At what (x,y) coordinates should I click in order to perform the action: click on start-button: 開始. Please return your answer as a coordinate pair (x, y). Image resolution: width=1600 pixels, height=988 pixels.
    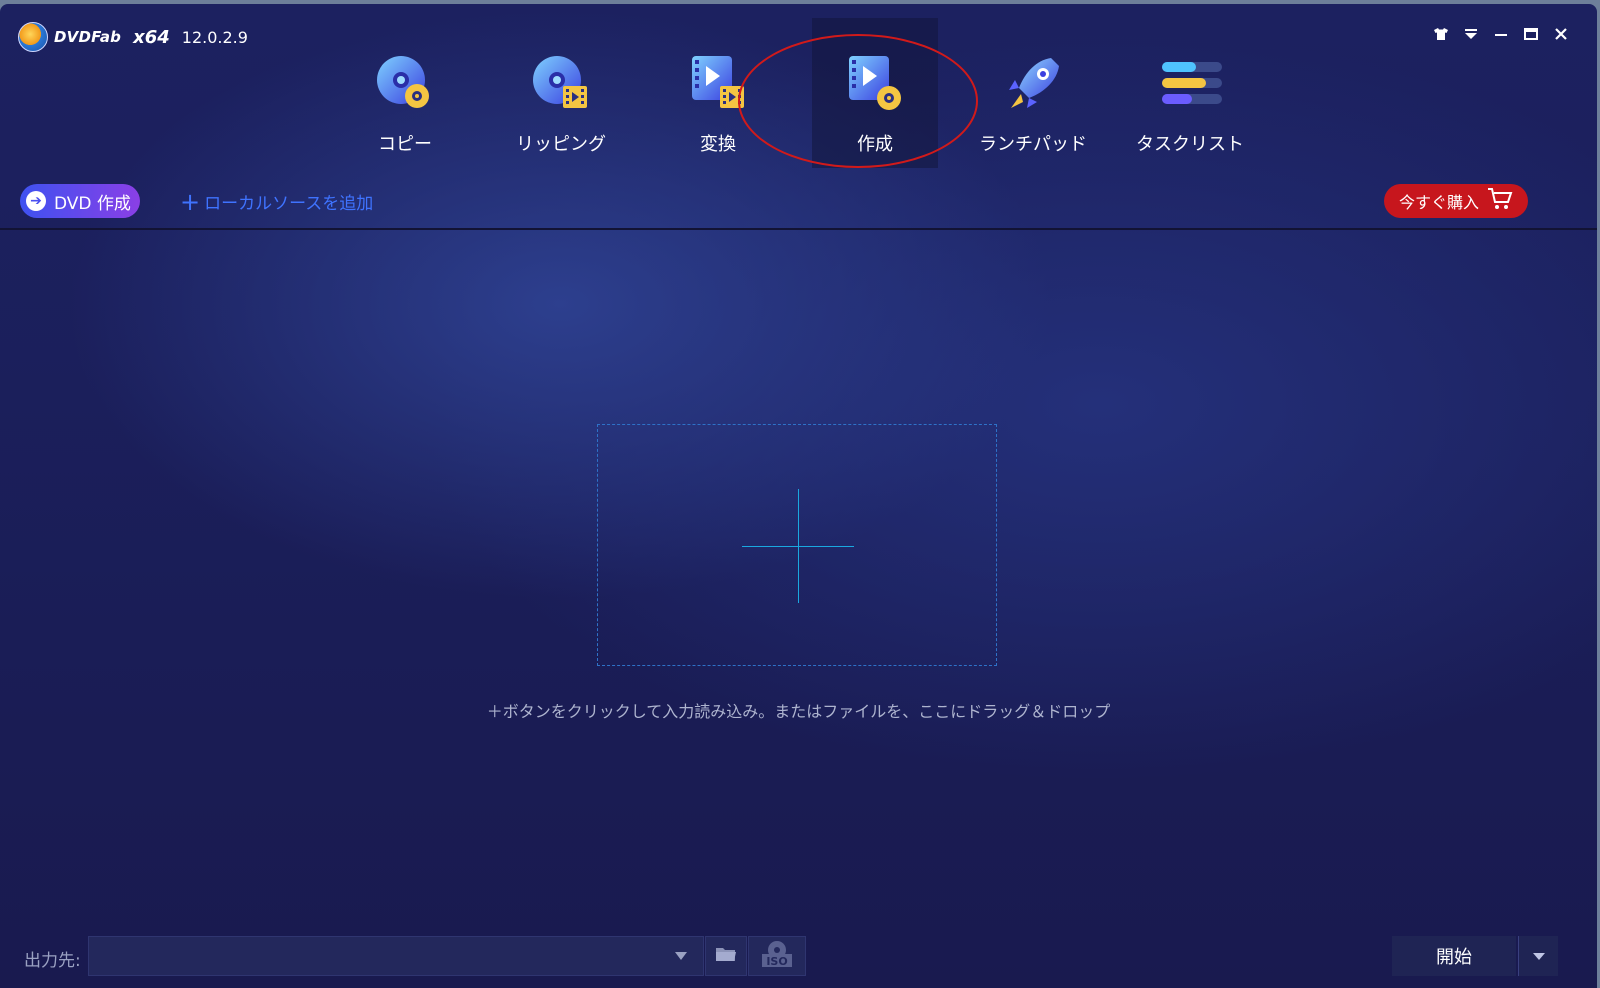
    Looking at the image, I should click on (1454, 956).